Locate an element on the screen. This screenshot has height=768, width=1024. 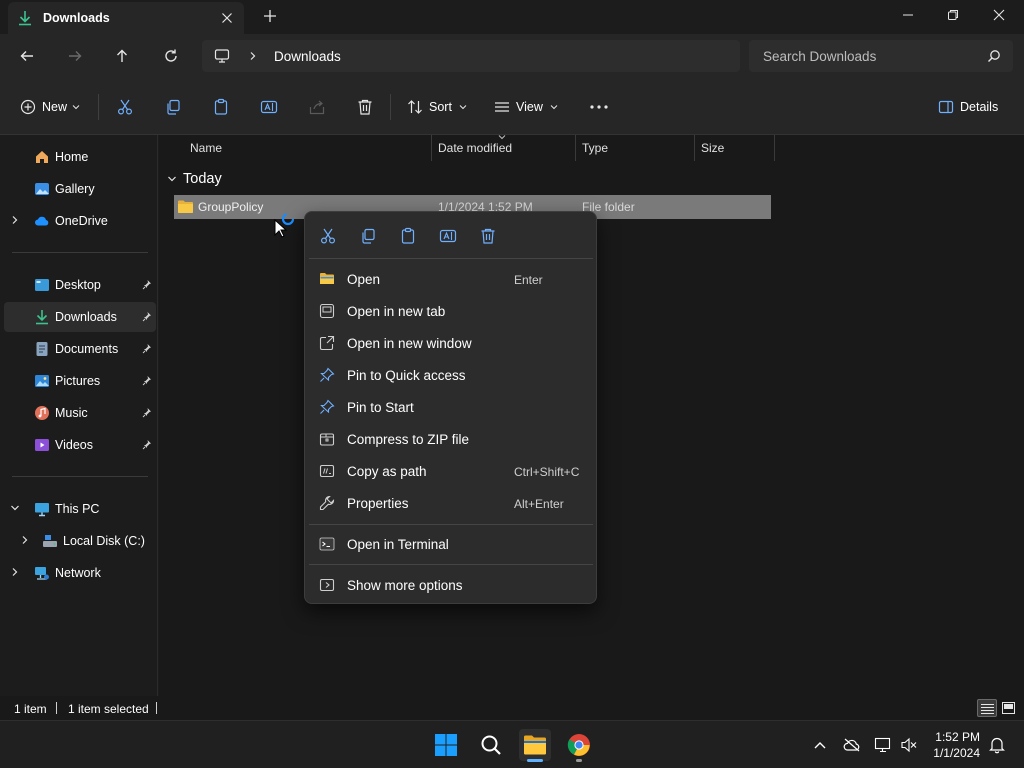
taskbar-file-explorer is located at coordinates (535, 745).